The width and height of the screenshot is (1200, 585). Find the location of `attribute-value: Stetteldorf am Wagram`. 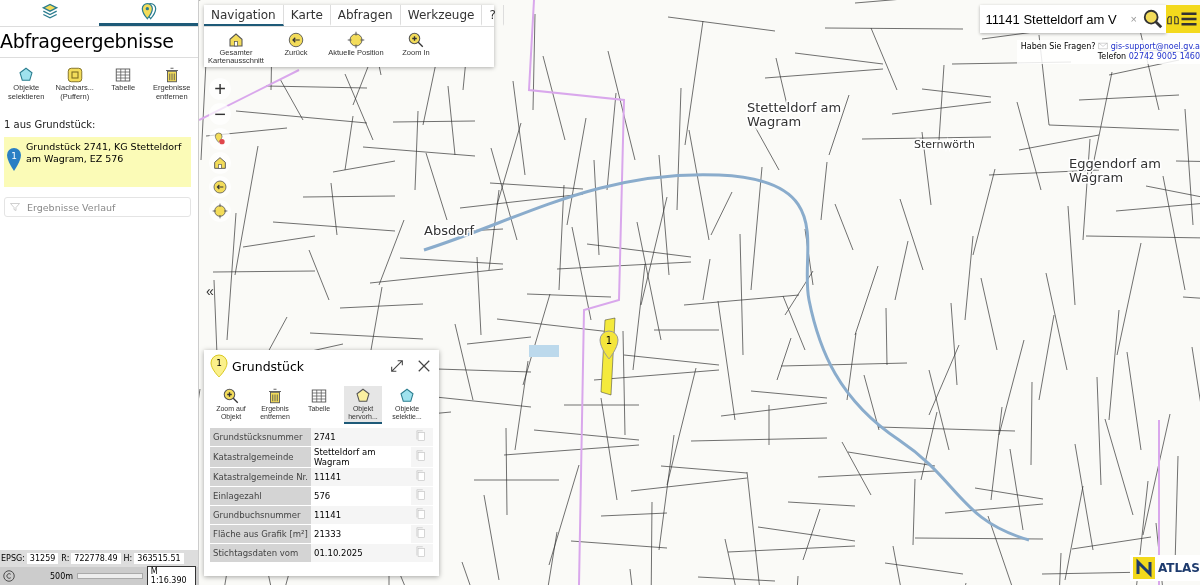

attribute-value: Stetteldorf am Wagram is located at coordinates (361, 457).